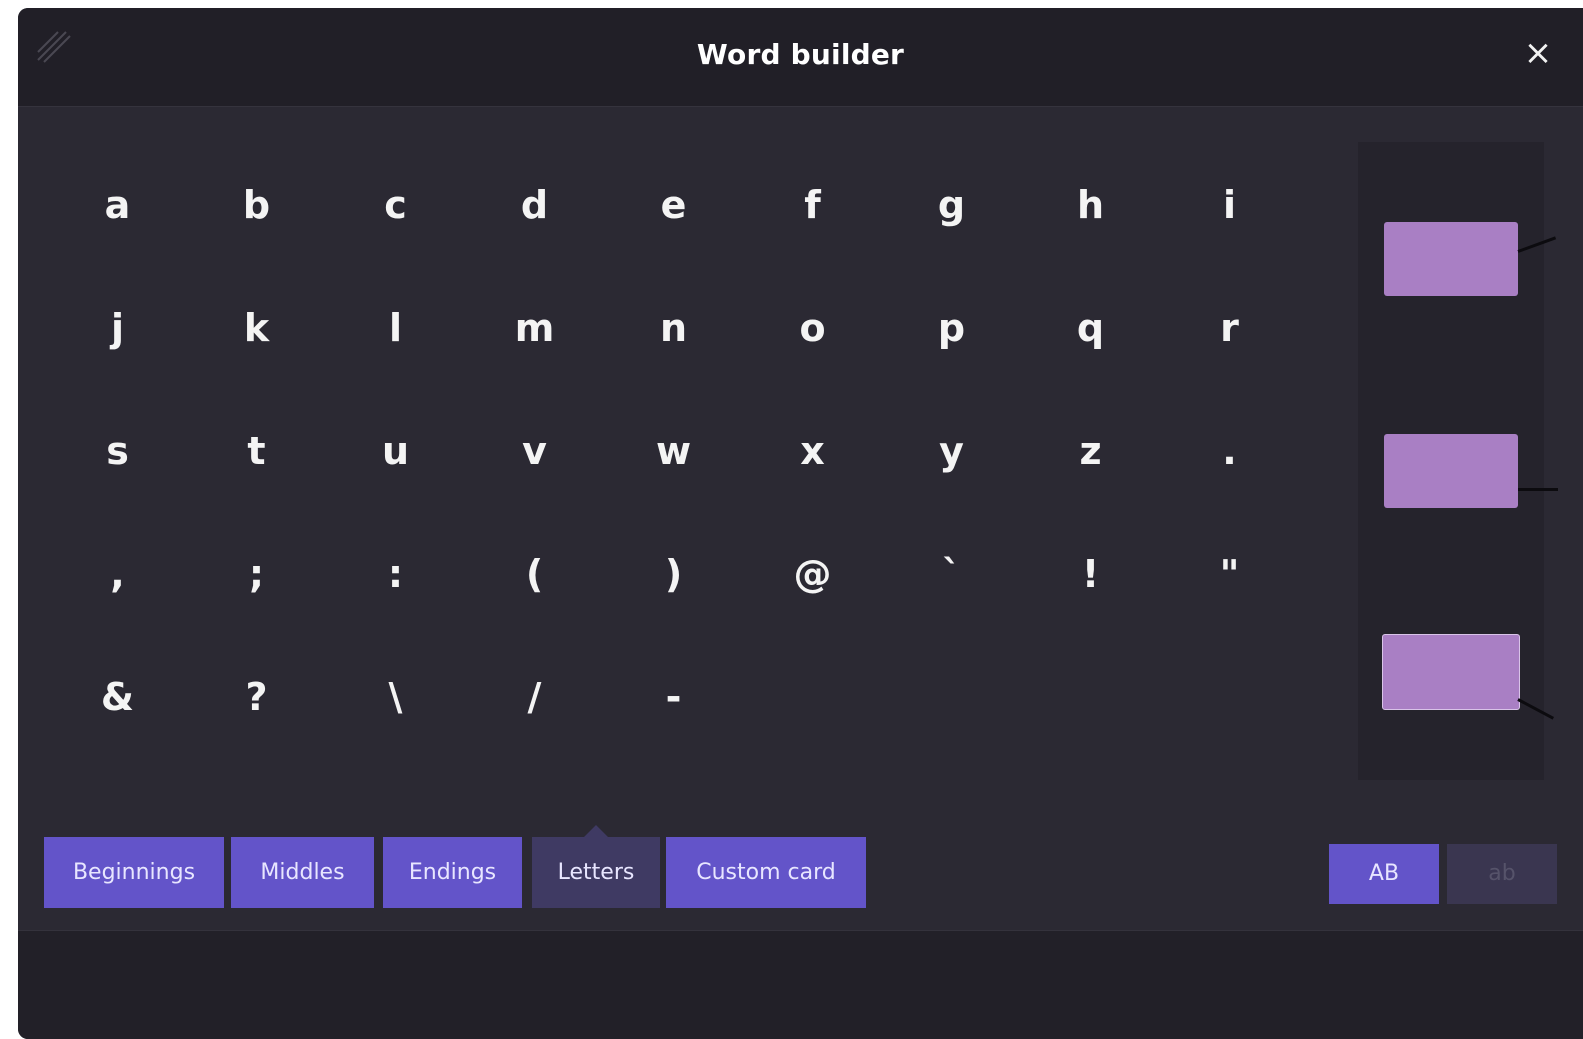 The height and width of the screenshot is (1039, 1583). What do you see at coordinates (256, 697) in the screenshot?
I see `key-button: ?` at bounding box center [256, 697].